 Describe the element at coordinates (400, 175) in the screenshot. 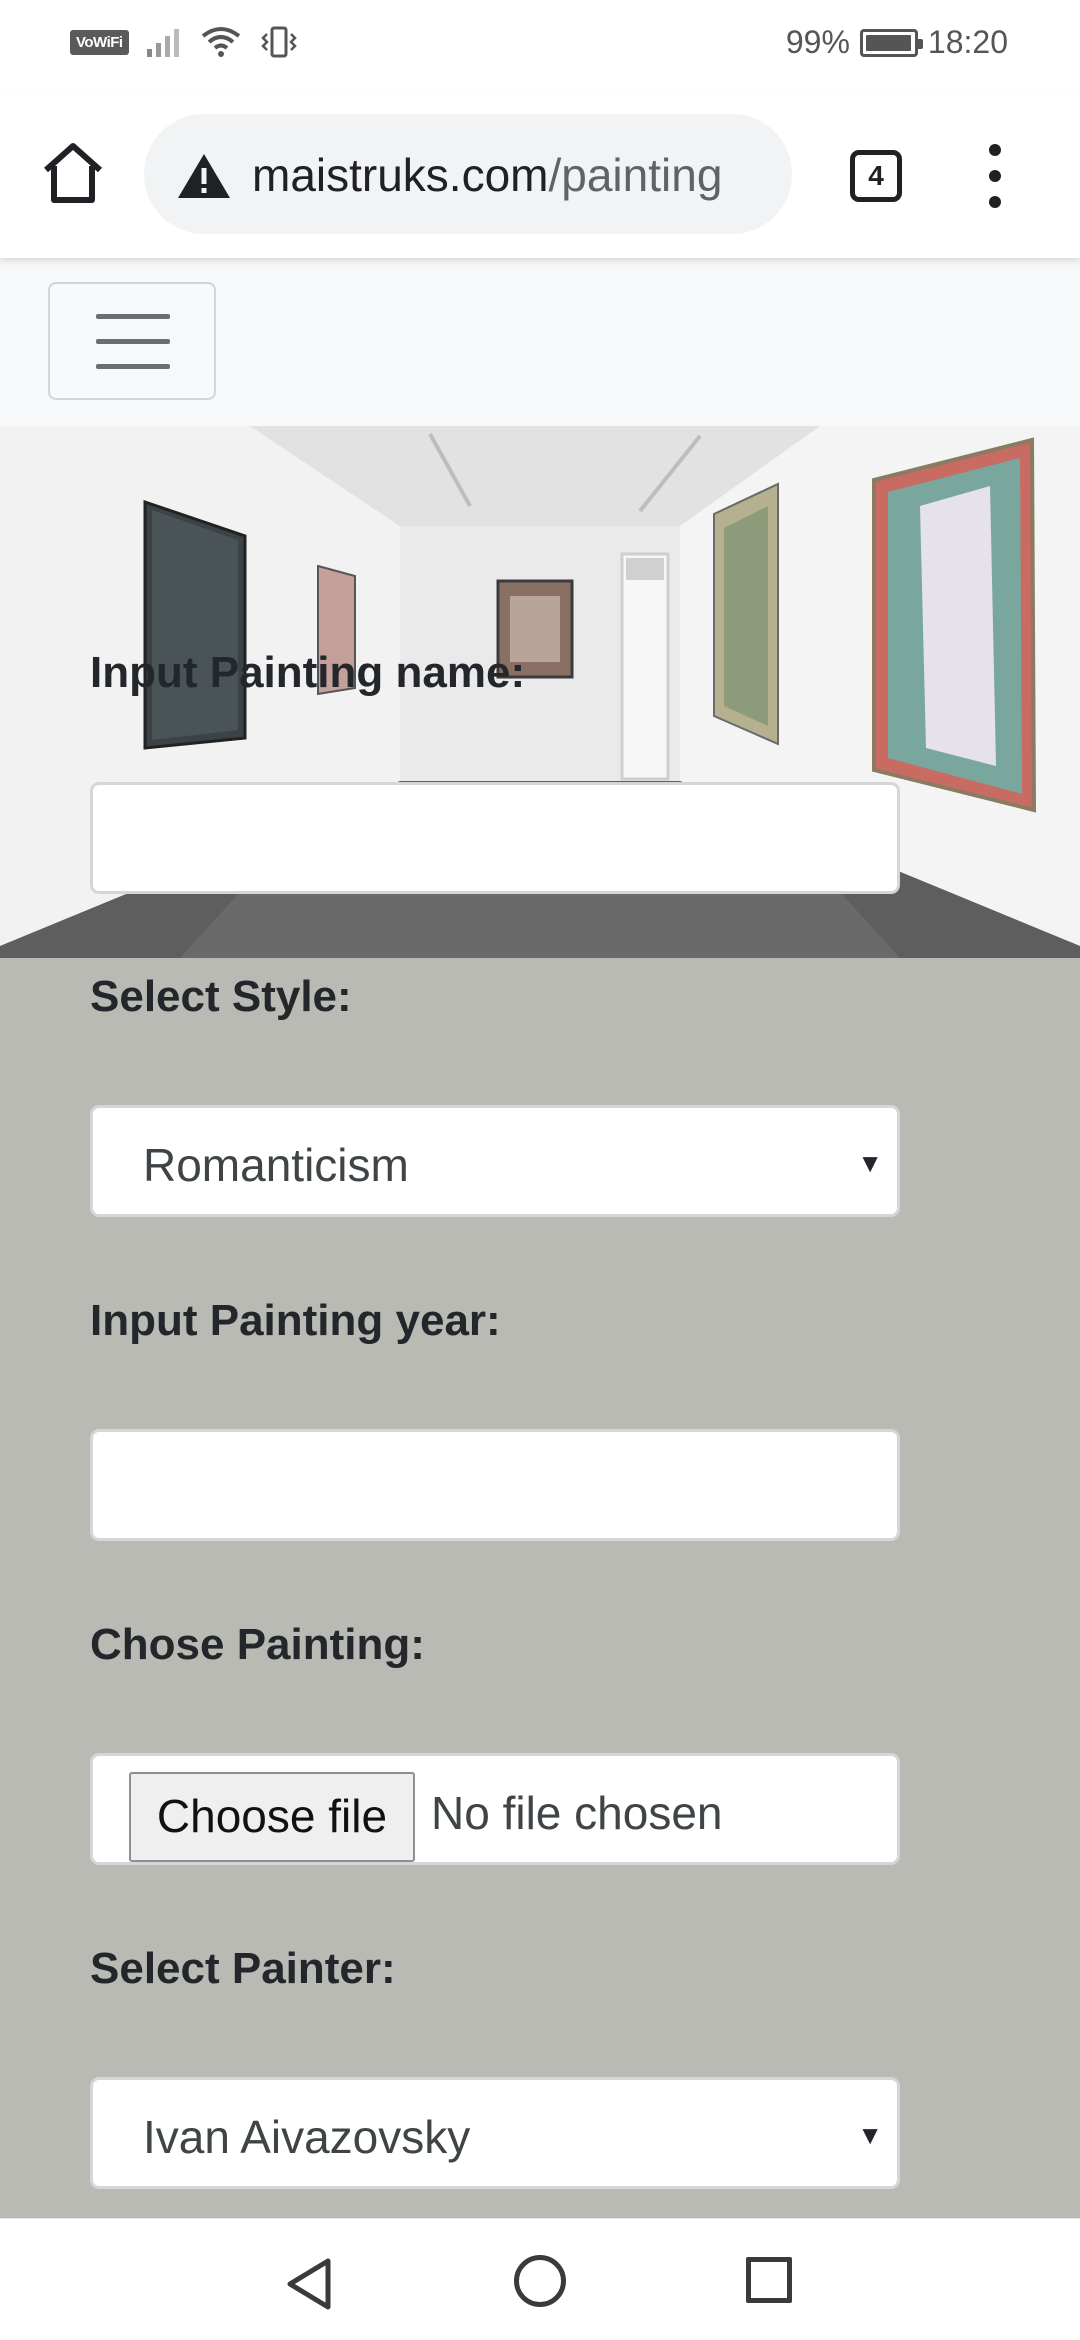

I see `url-domain: maistruks.com` at that location.